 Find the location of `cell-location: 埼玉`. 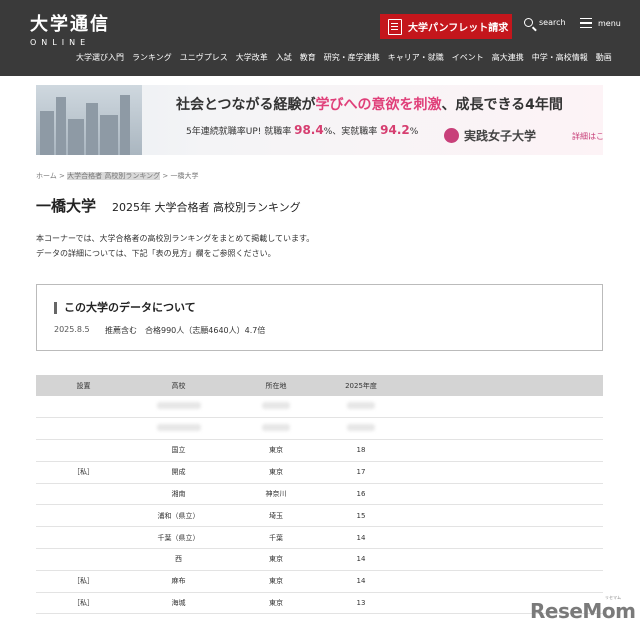

cell-location: 埼玉 is located at coordinates (276, 516).